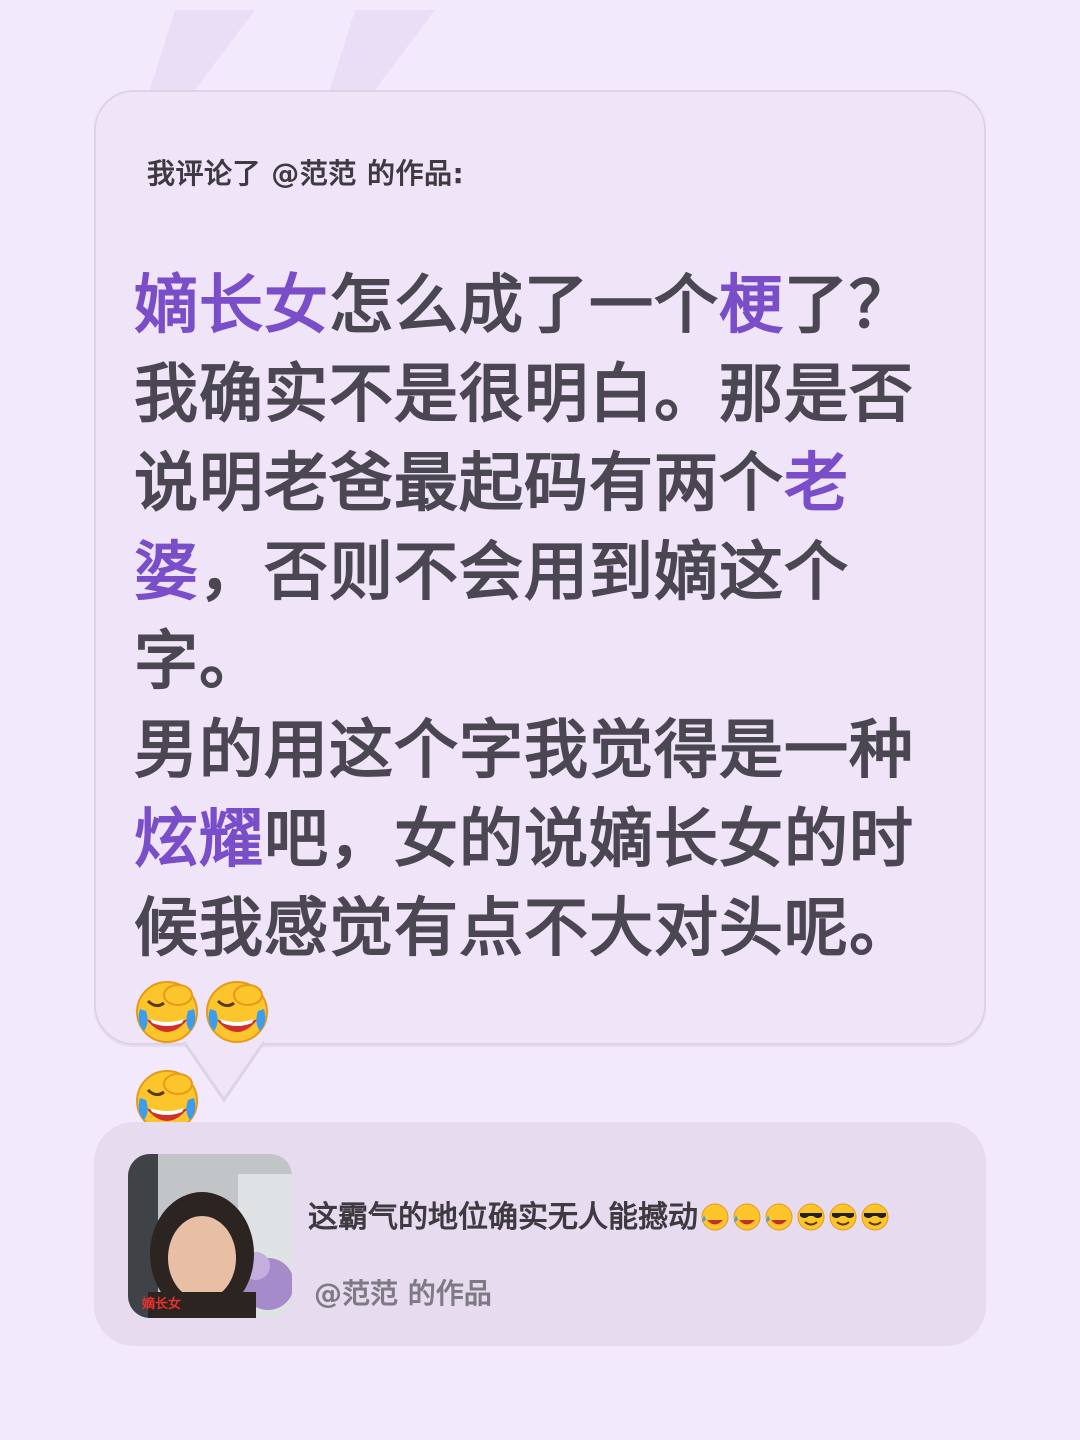 This screenshot has width=1080, height=1440. Describe the element at coordinates (199, 840) in the screenshot. I see `highlighted-phrase: 炫耀` at that location.